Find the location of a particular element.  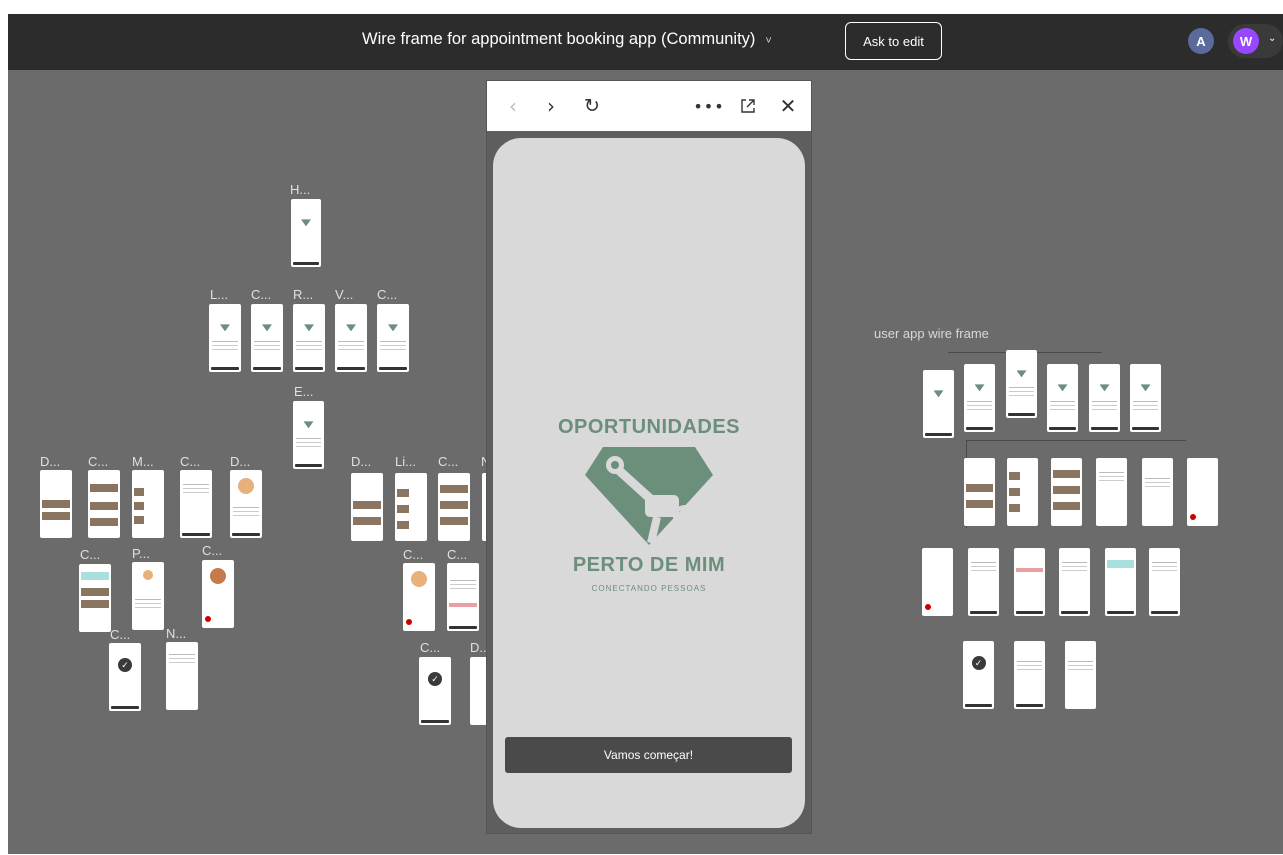

ask-to-edit-button: Ask to edit is located at coordinates (893, 41).